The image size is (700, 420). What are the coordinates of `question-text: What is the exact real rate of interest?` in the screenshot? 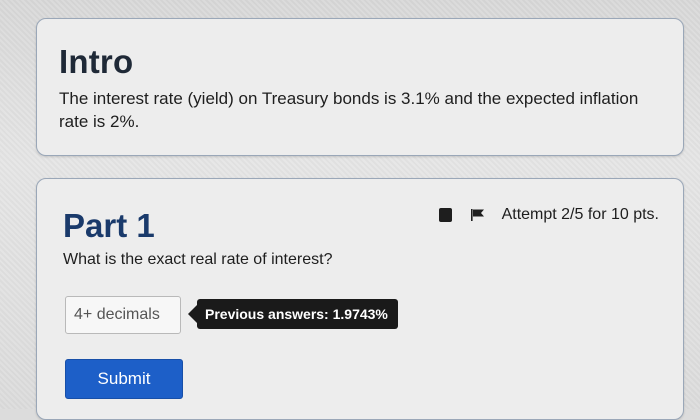 It's located at (198, 259).